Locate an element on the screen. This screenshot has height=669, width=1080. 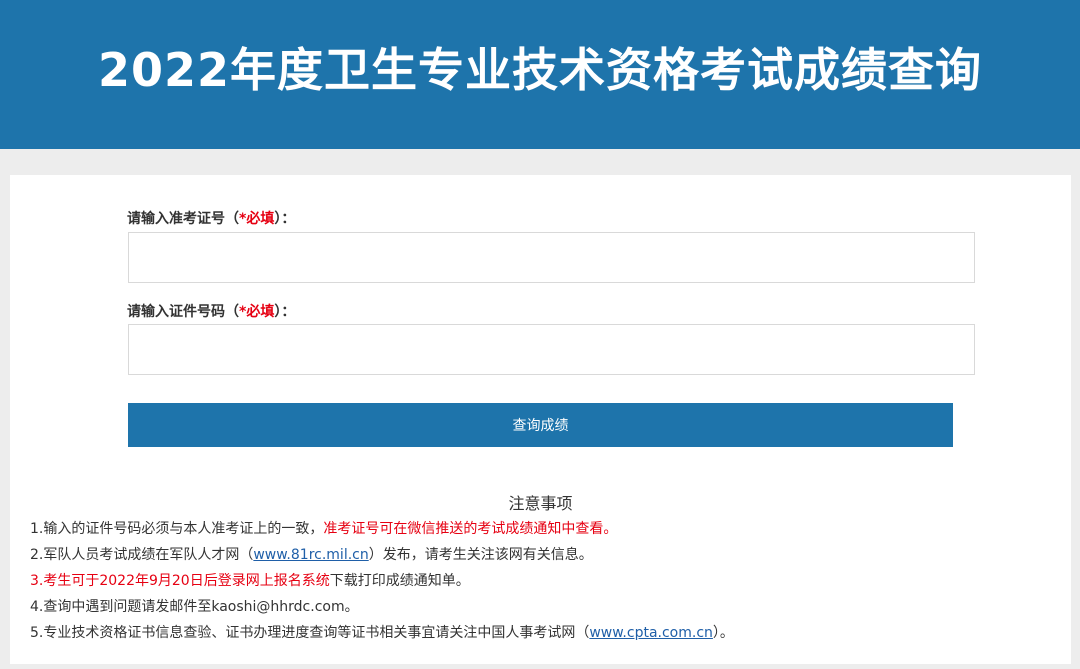
notes-title: 注意事项 is located at coordinates (540, 503).